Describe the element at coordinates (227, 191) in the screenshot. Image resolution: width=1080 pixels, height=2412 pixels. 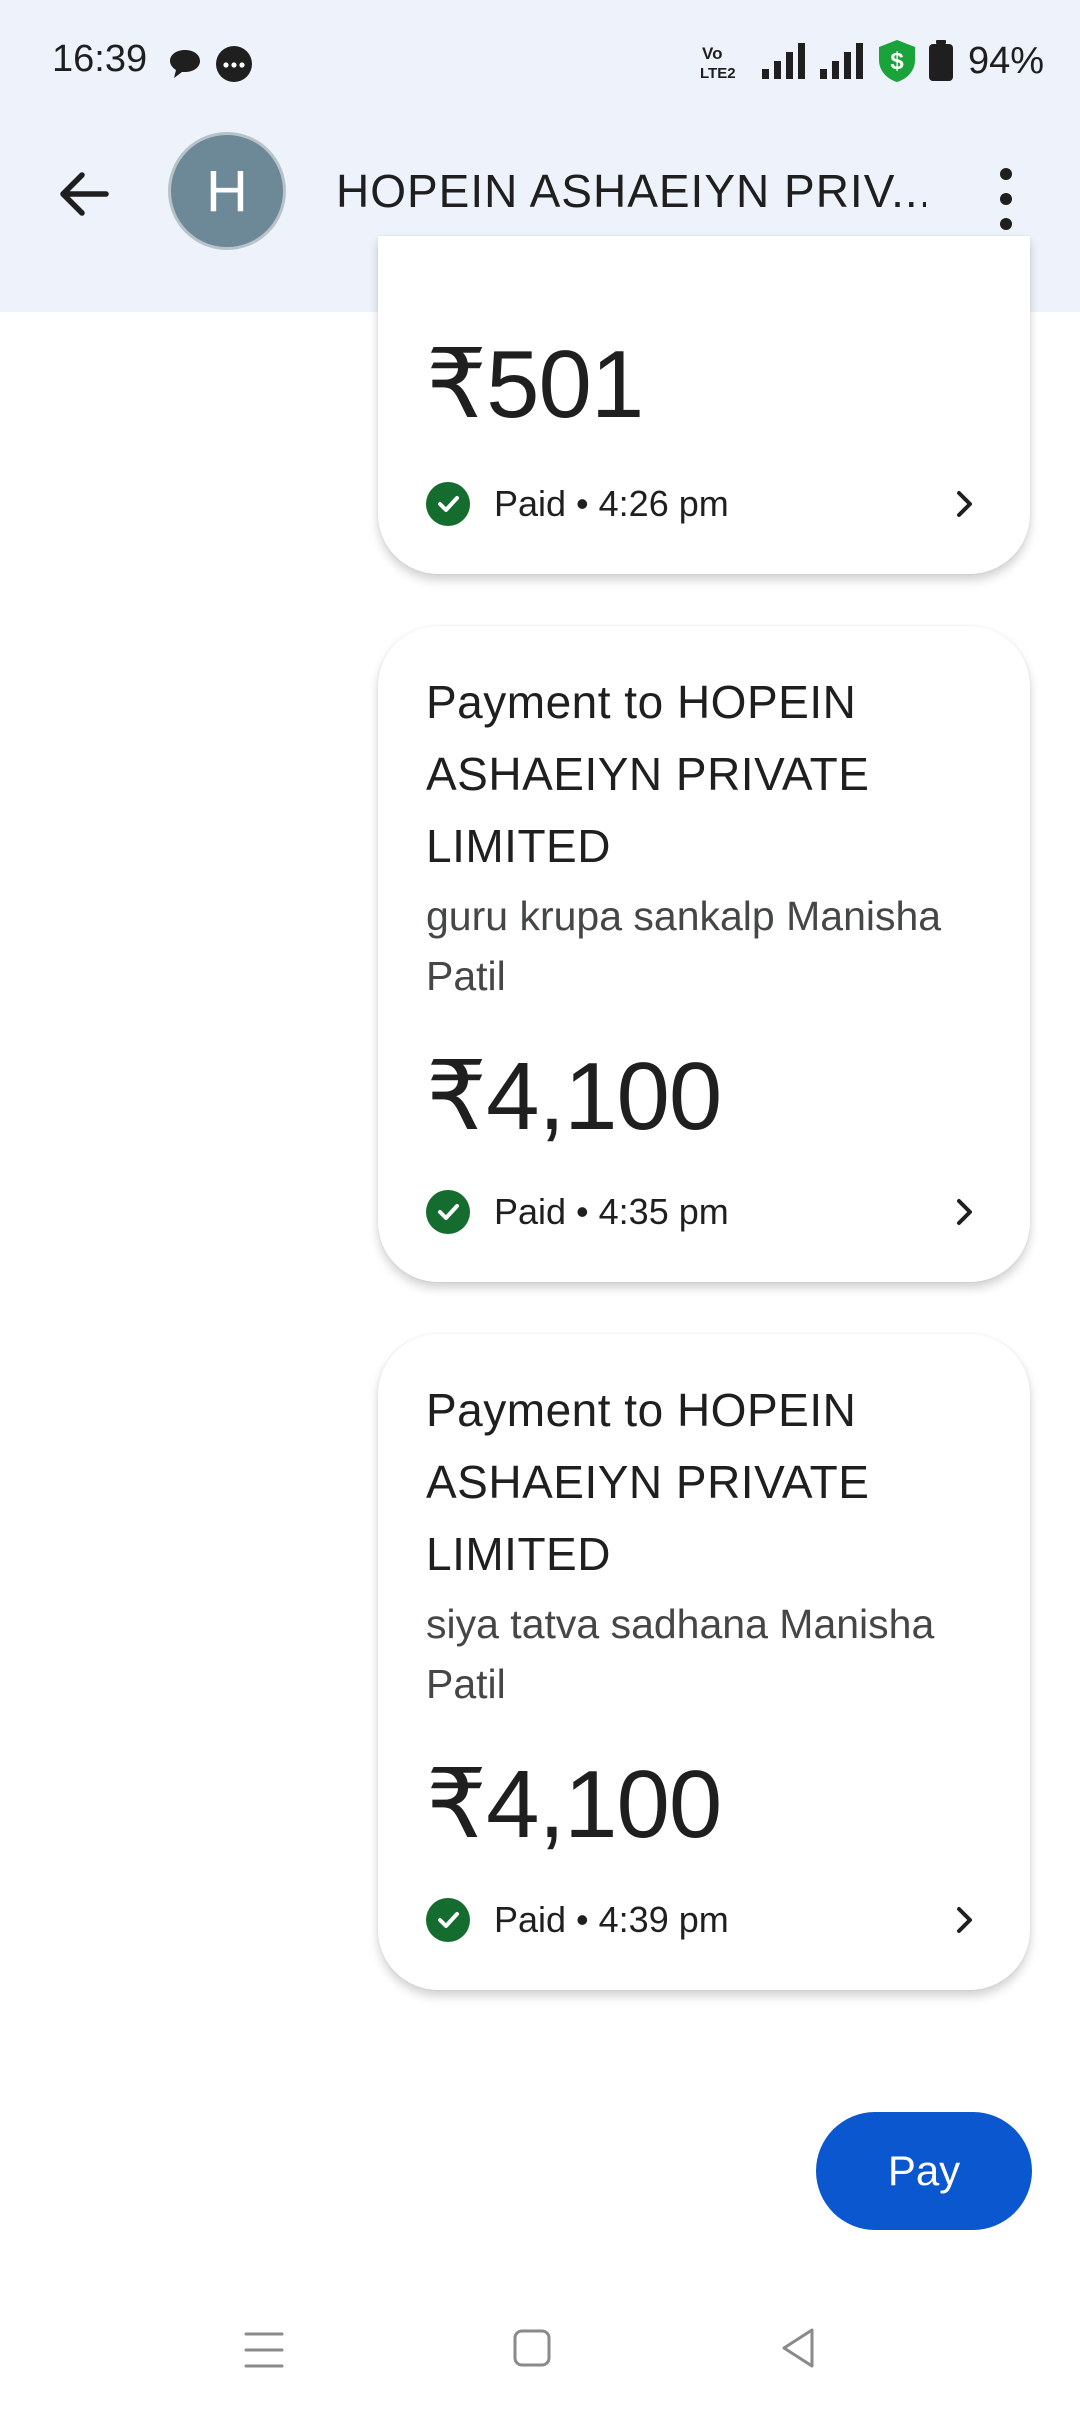
I see `avatar: H` at that location.